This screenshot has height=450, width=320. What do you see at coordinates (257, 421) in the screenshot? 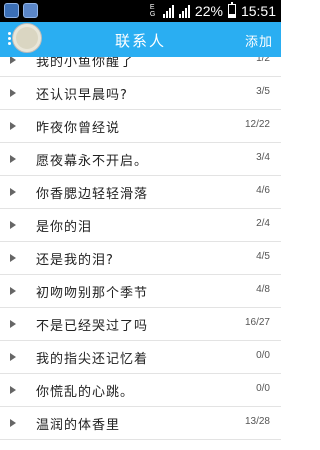
I see `group-count: 13/28` at bounding box center [257, 421].